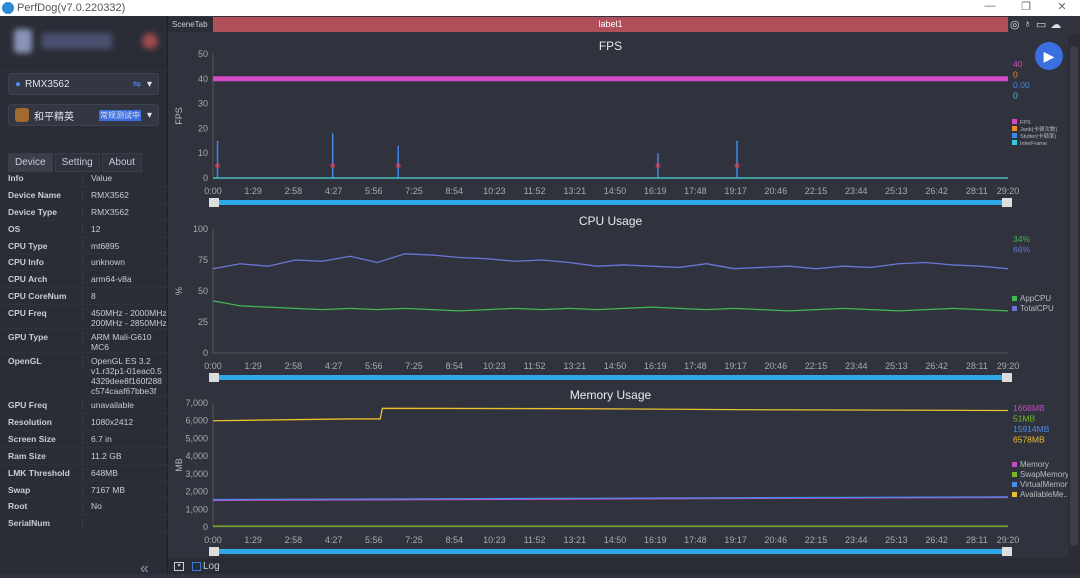 The image size is (1080, 578). I want to click on log-label: Log, so click(211, 566).